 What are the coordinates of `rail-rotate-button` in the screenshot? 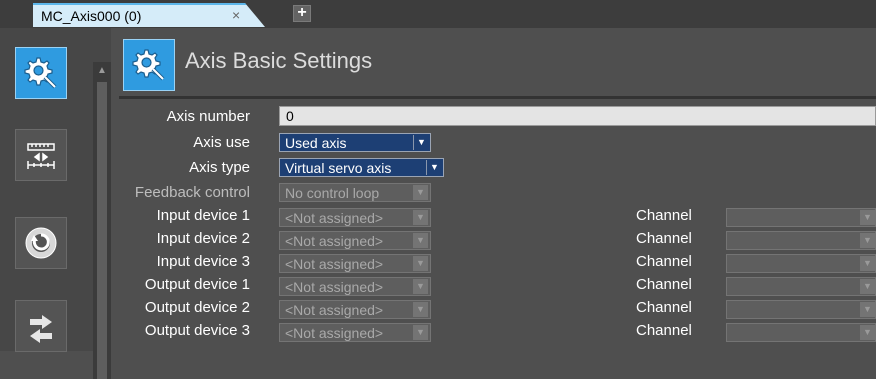 It's located at (41, 243).